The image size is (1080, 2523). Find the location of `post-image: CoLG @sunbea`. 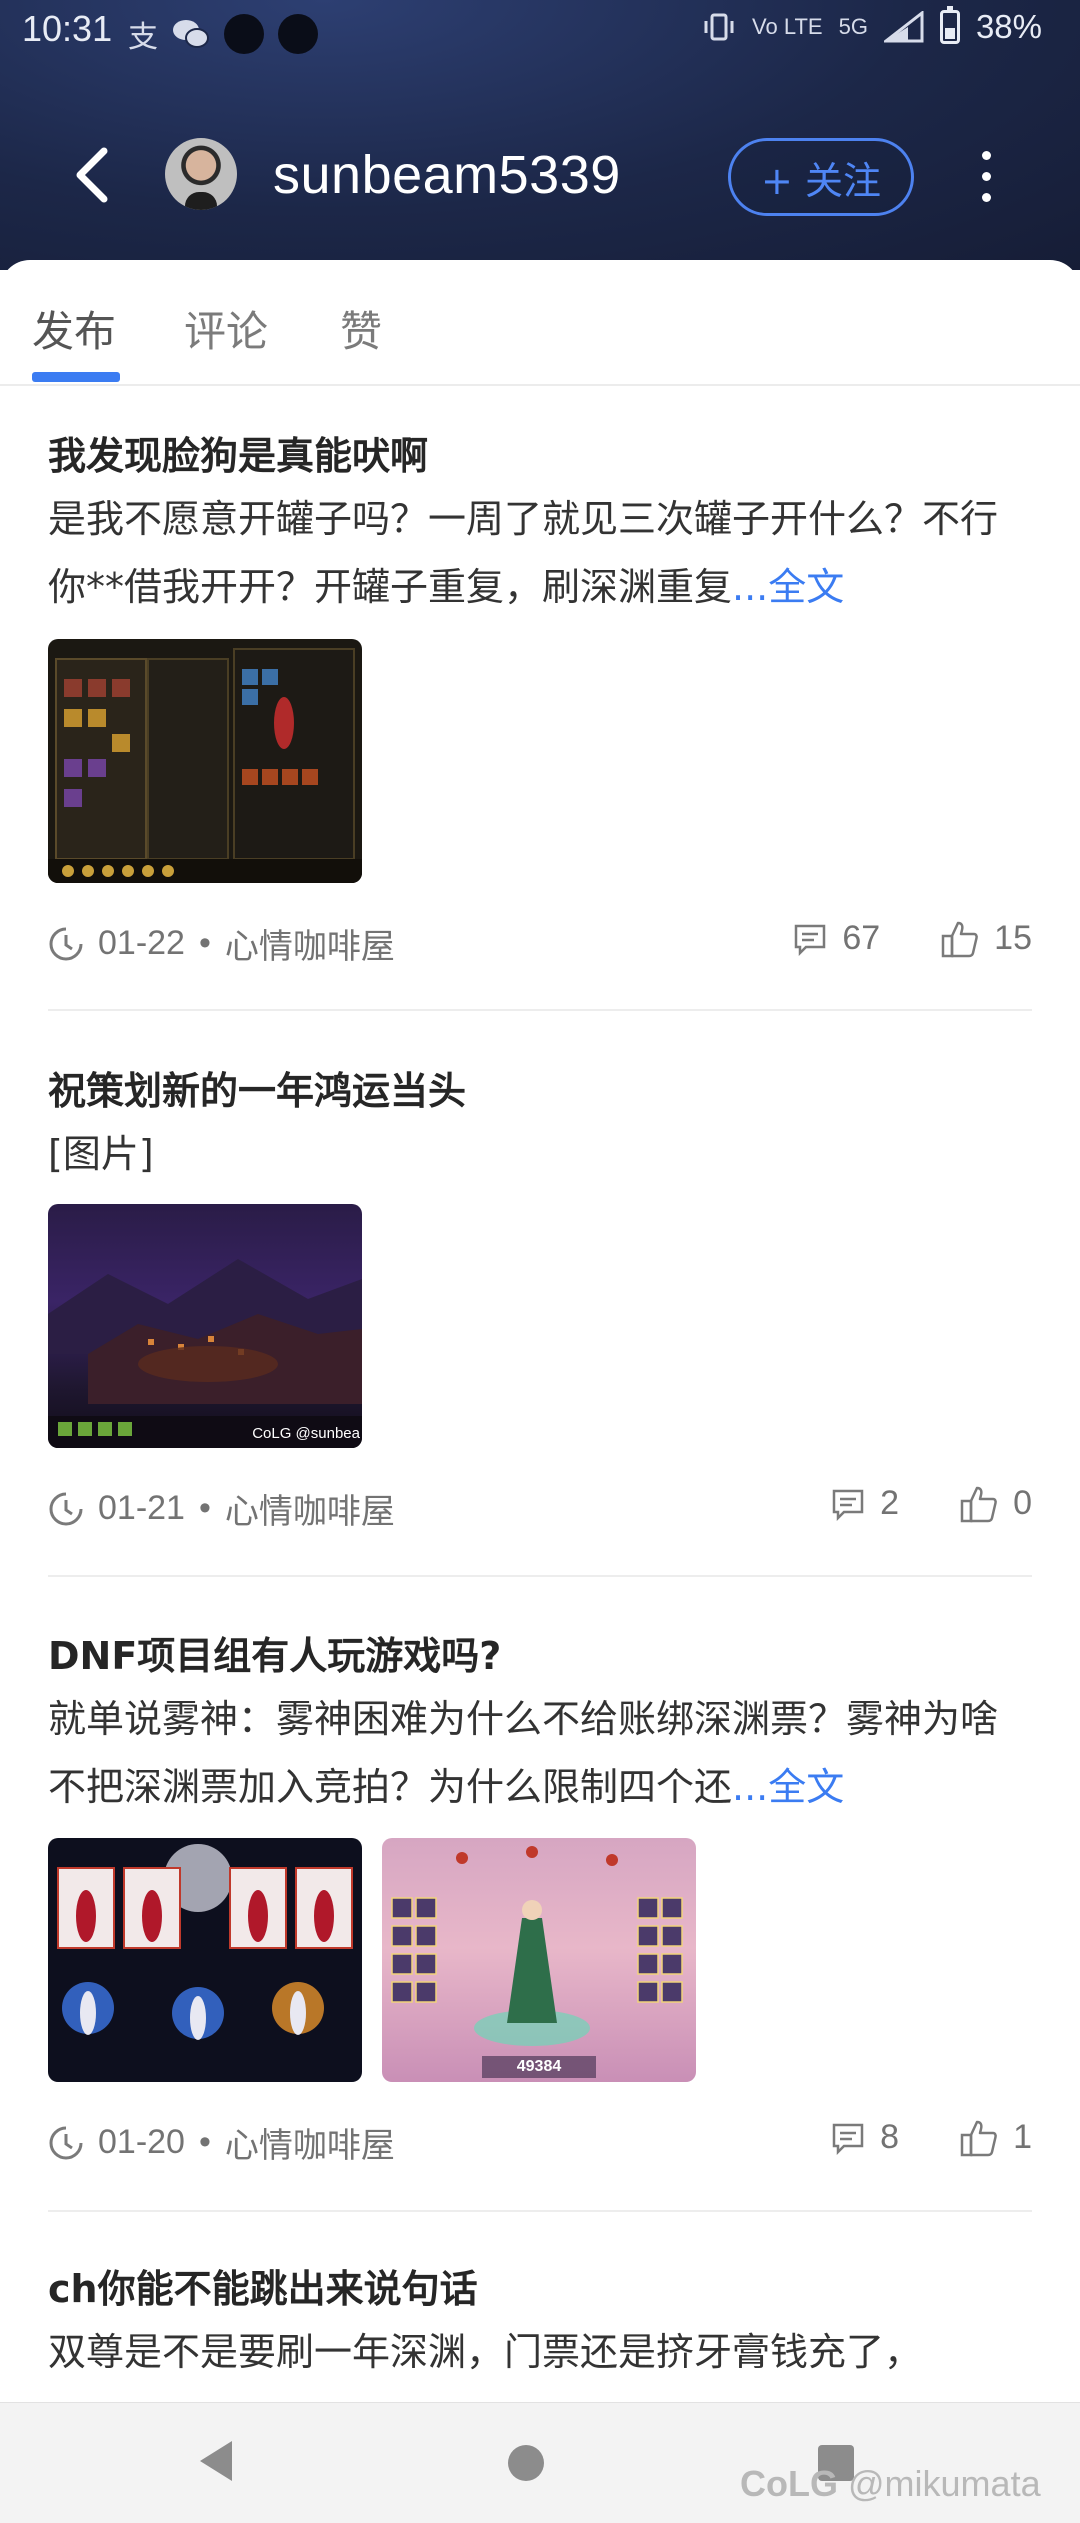

post-image: CoLG @sunbea is located at coordinates (205, 1326).